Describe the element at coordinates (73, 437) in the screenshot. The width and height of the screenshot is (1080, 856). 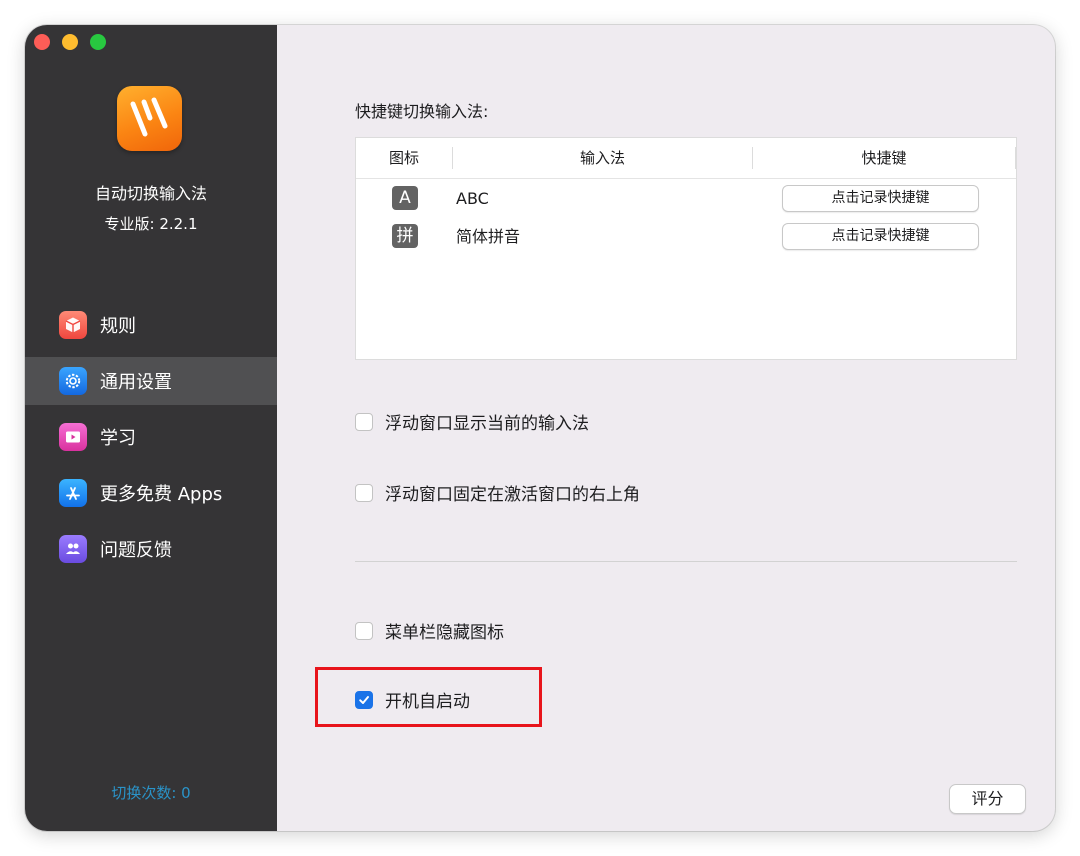
I see `video-icon` at that location.